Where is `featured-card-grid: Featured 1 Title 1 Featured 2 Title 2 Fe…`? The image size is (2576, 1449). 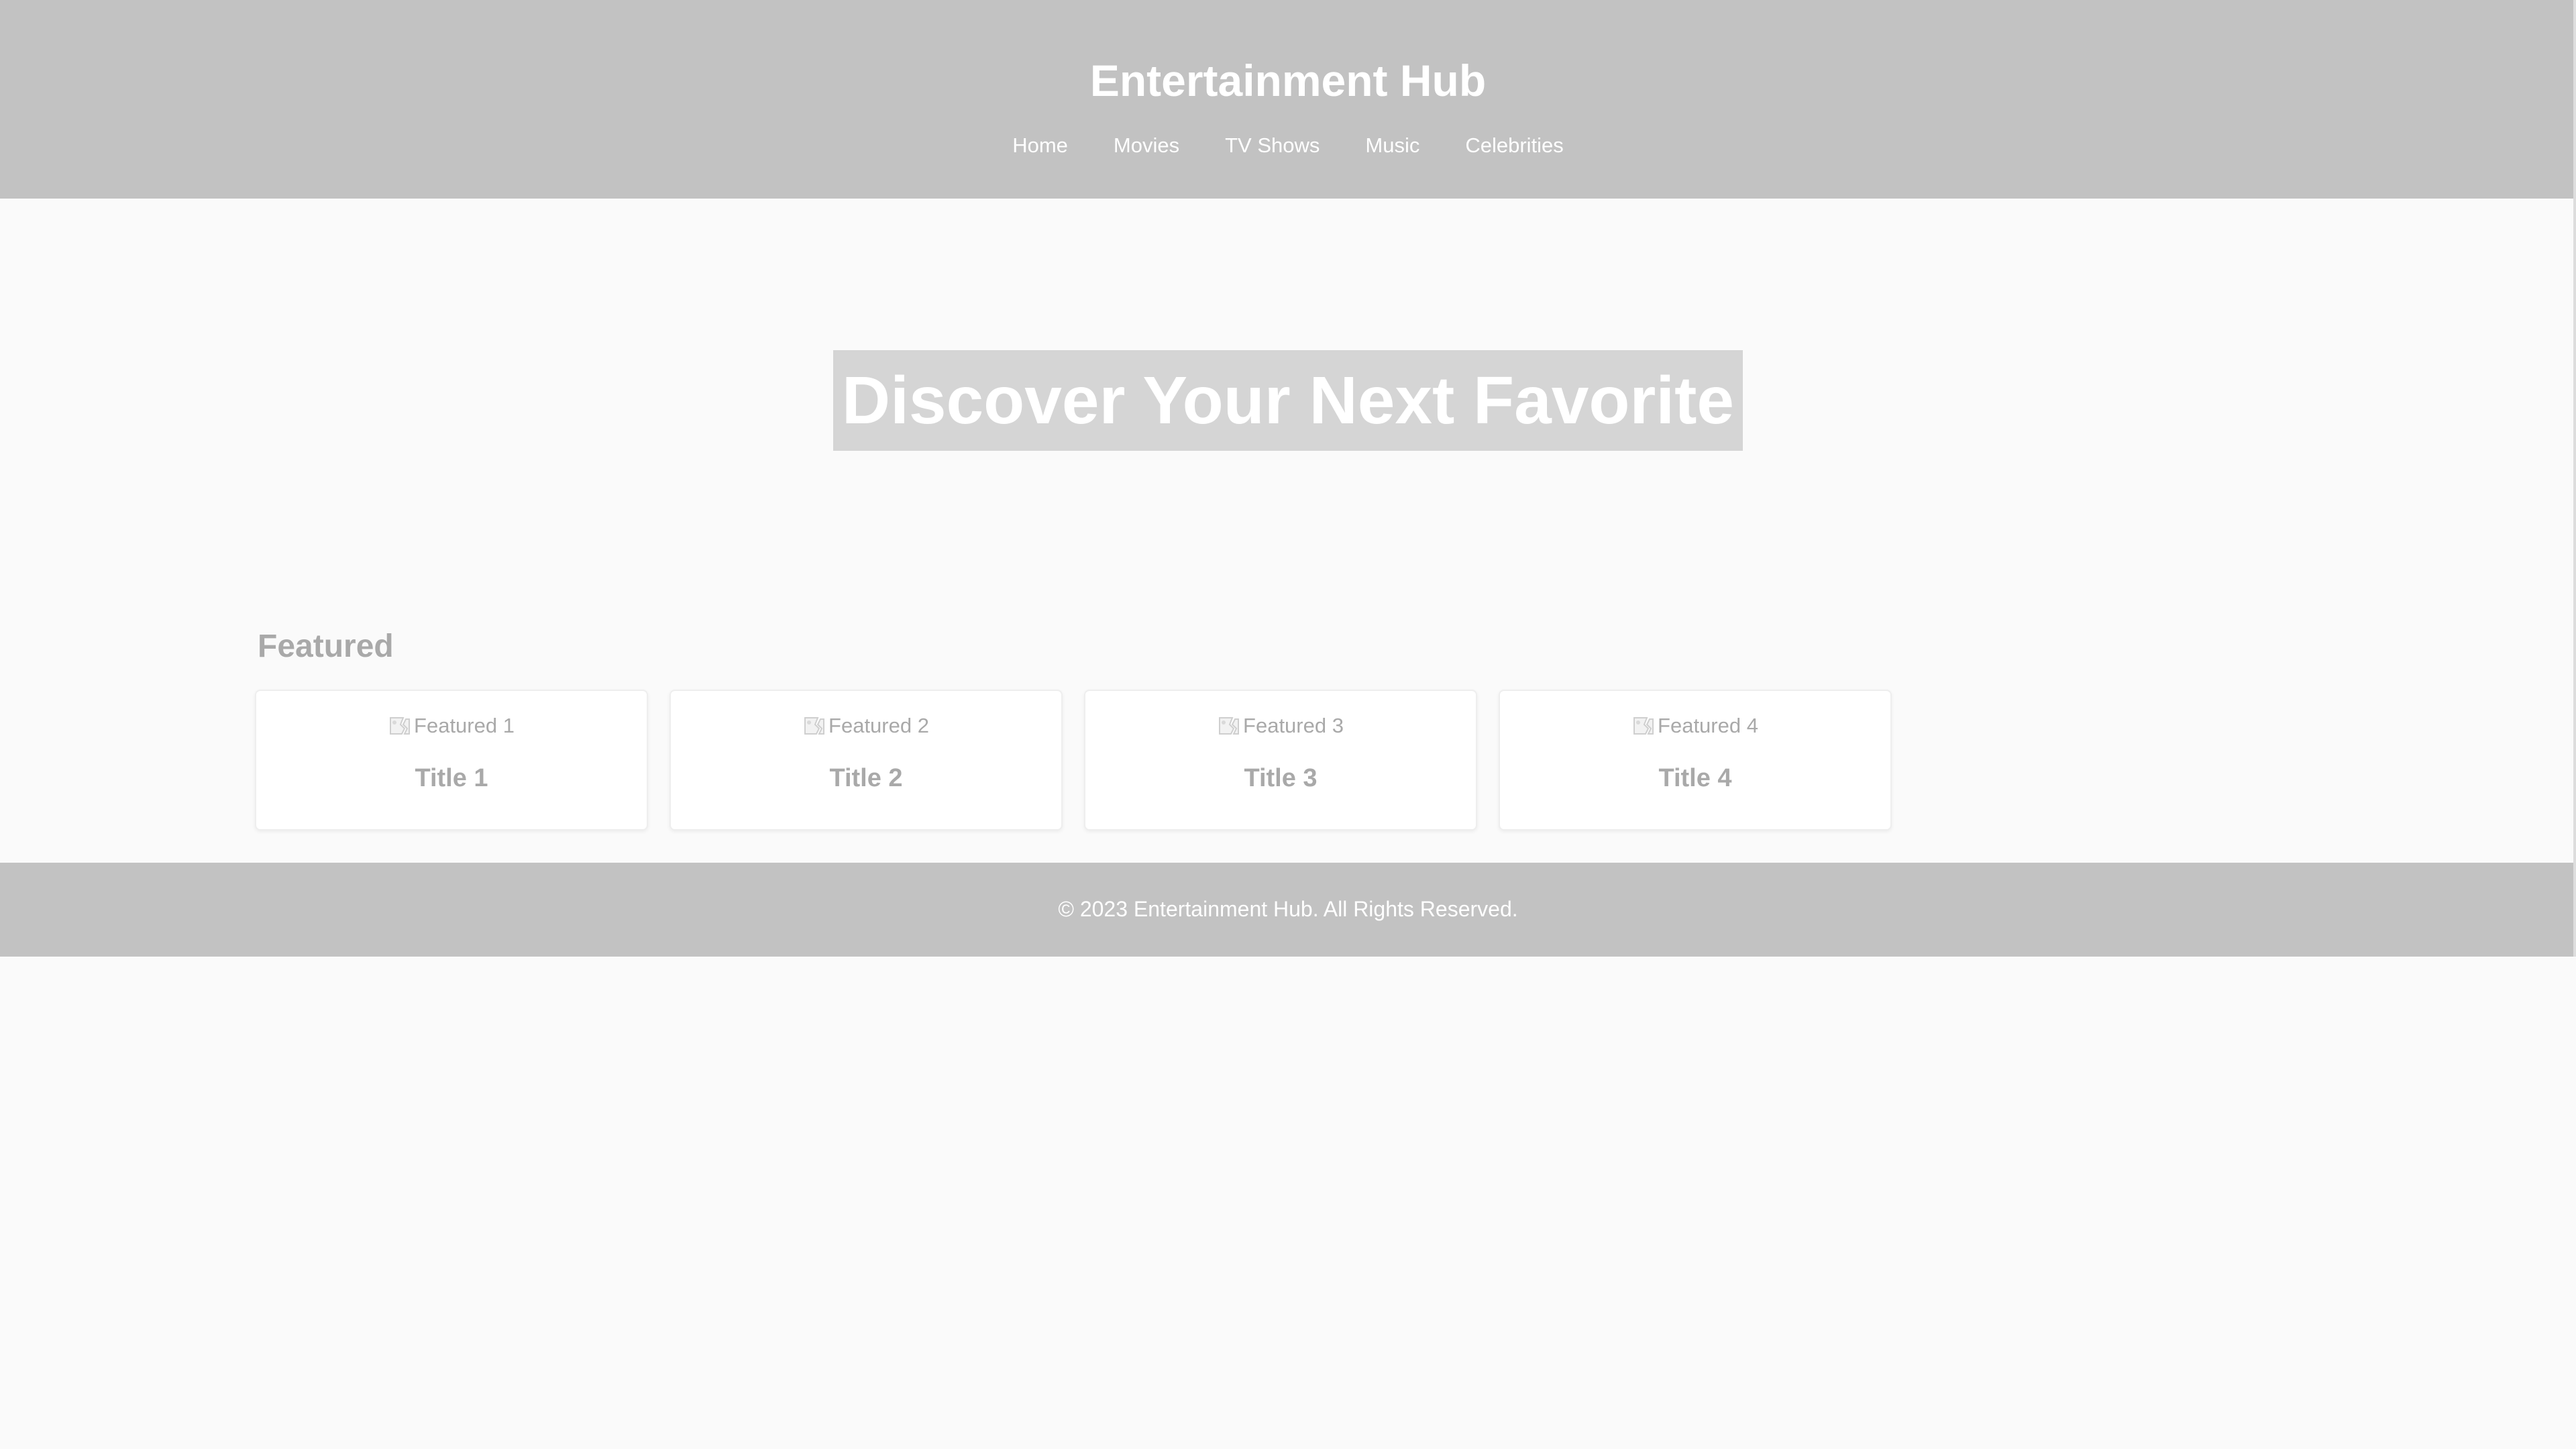 featured-card-grid: Featured 1 Title 1 Featured 2 Title 2 Fe… is located at coordinates (1073, 760).